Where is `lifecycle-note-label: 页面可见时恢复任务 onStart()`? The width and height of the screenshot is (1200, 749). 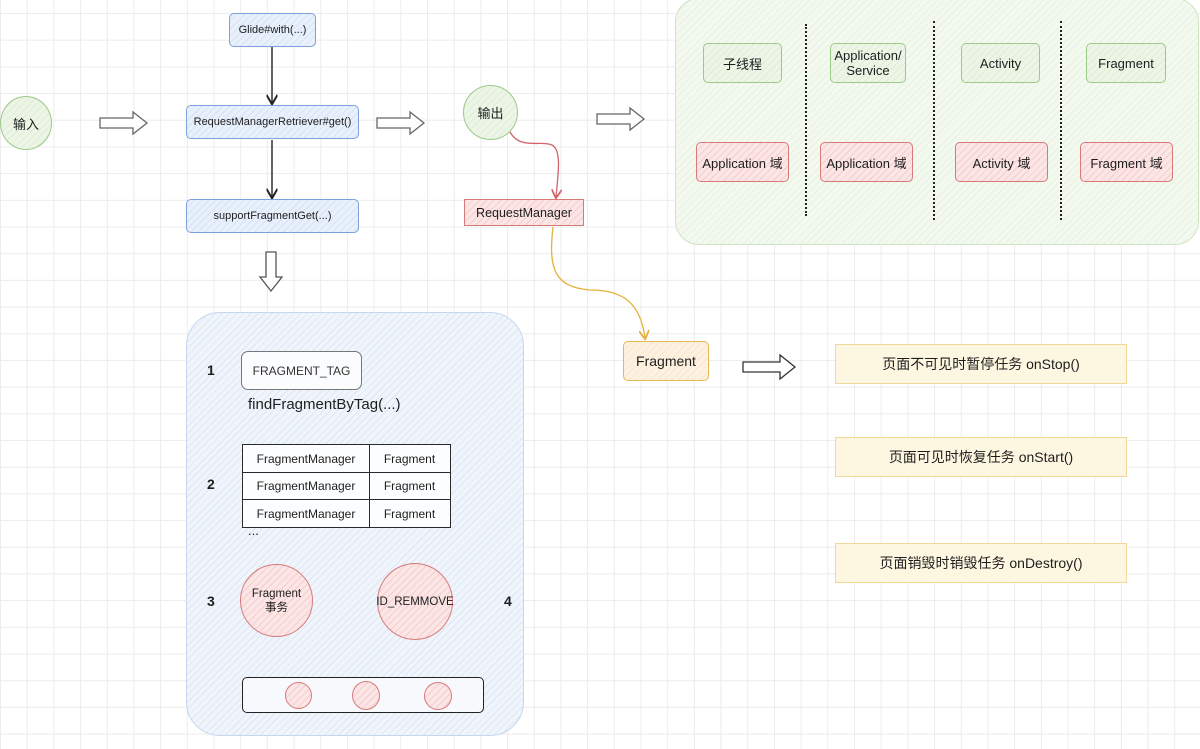 lifecycle-note-label: 页面可见时恢复任务 onStart() is located at coordinates (981, 457).